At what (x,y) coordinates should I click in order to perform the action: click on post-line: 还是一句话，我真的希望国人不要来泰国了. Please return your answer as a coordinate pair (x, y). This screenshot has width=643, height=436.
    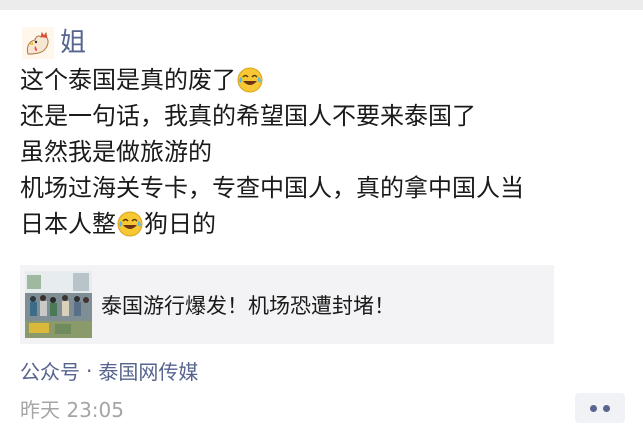
    Looking at the image, I should click on (327, 116).